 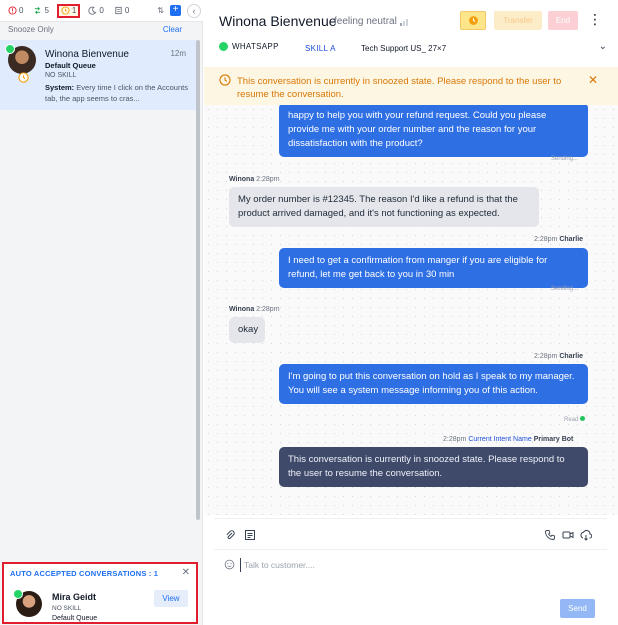 I want to click on send-button: Send, so click(x=577, y=608).